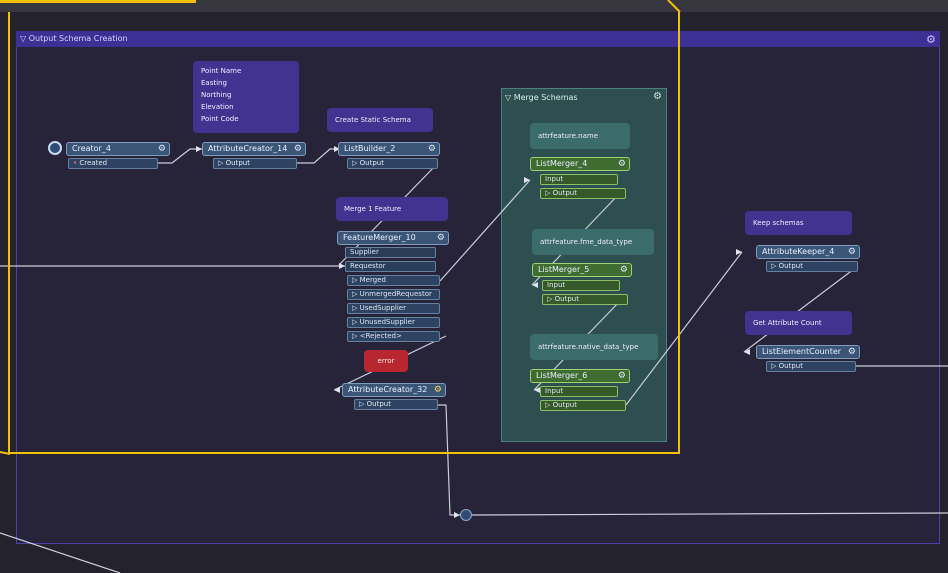  I want to click on port-rejected: ▷ <Rejected>, so click(393, 336).